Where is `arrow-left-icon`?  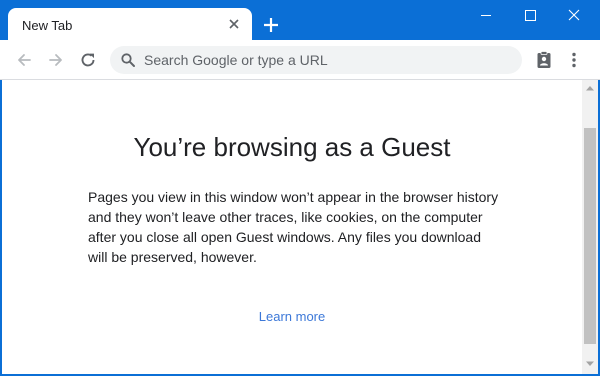 arrow-left-icon is located at coordinates (24, 60).